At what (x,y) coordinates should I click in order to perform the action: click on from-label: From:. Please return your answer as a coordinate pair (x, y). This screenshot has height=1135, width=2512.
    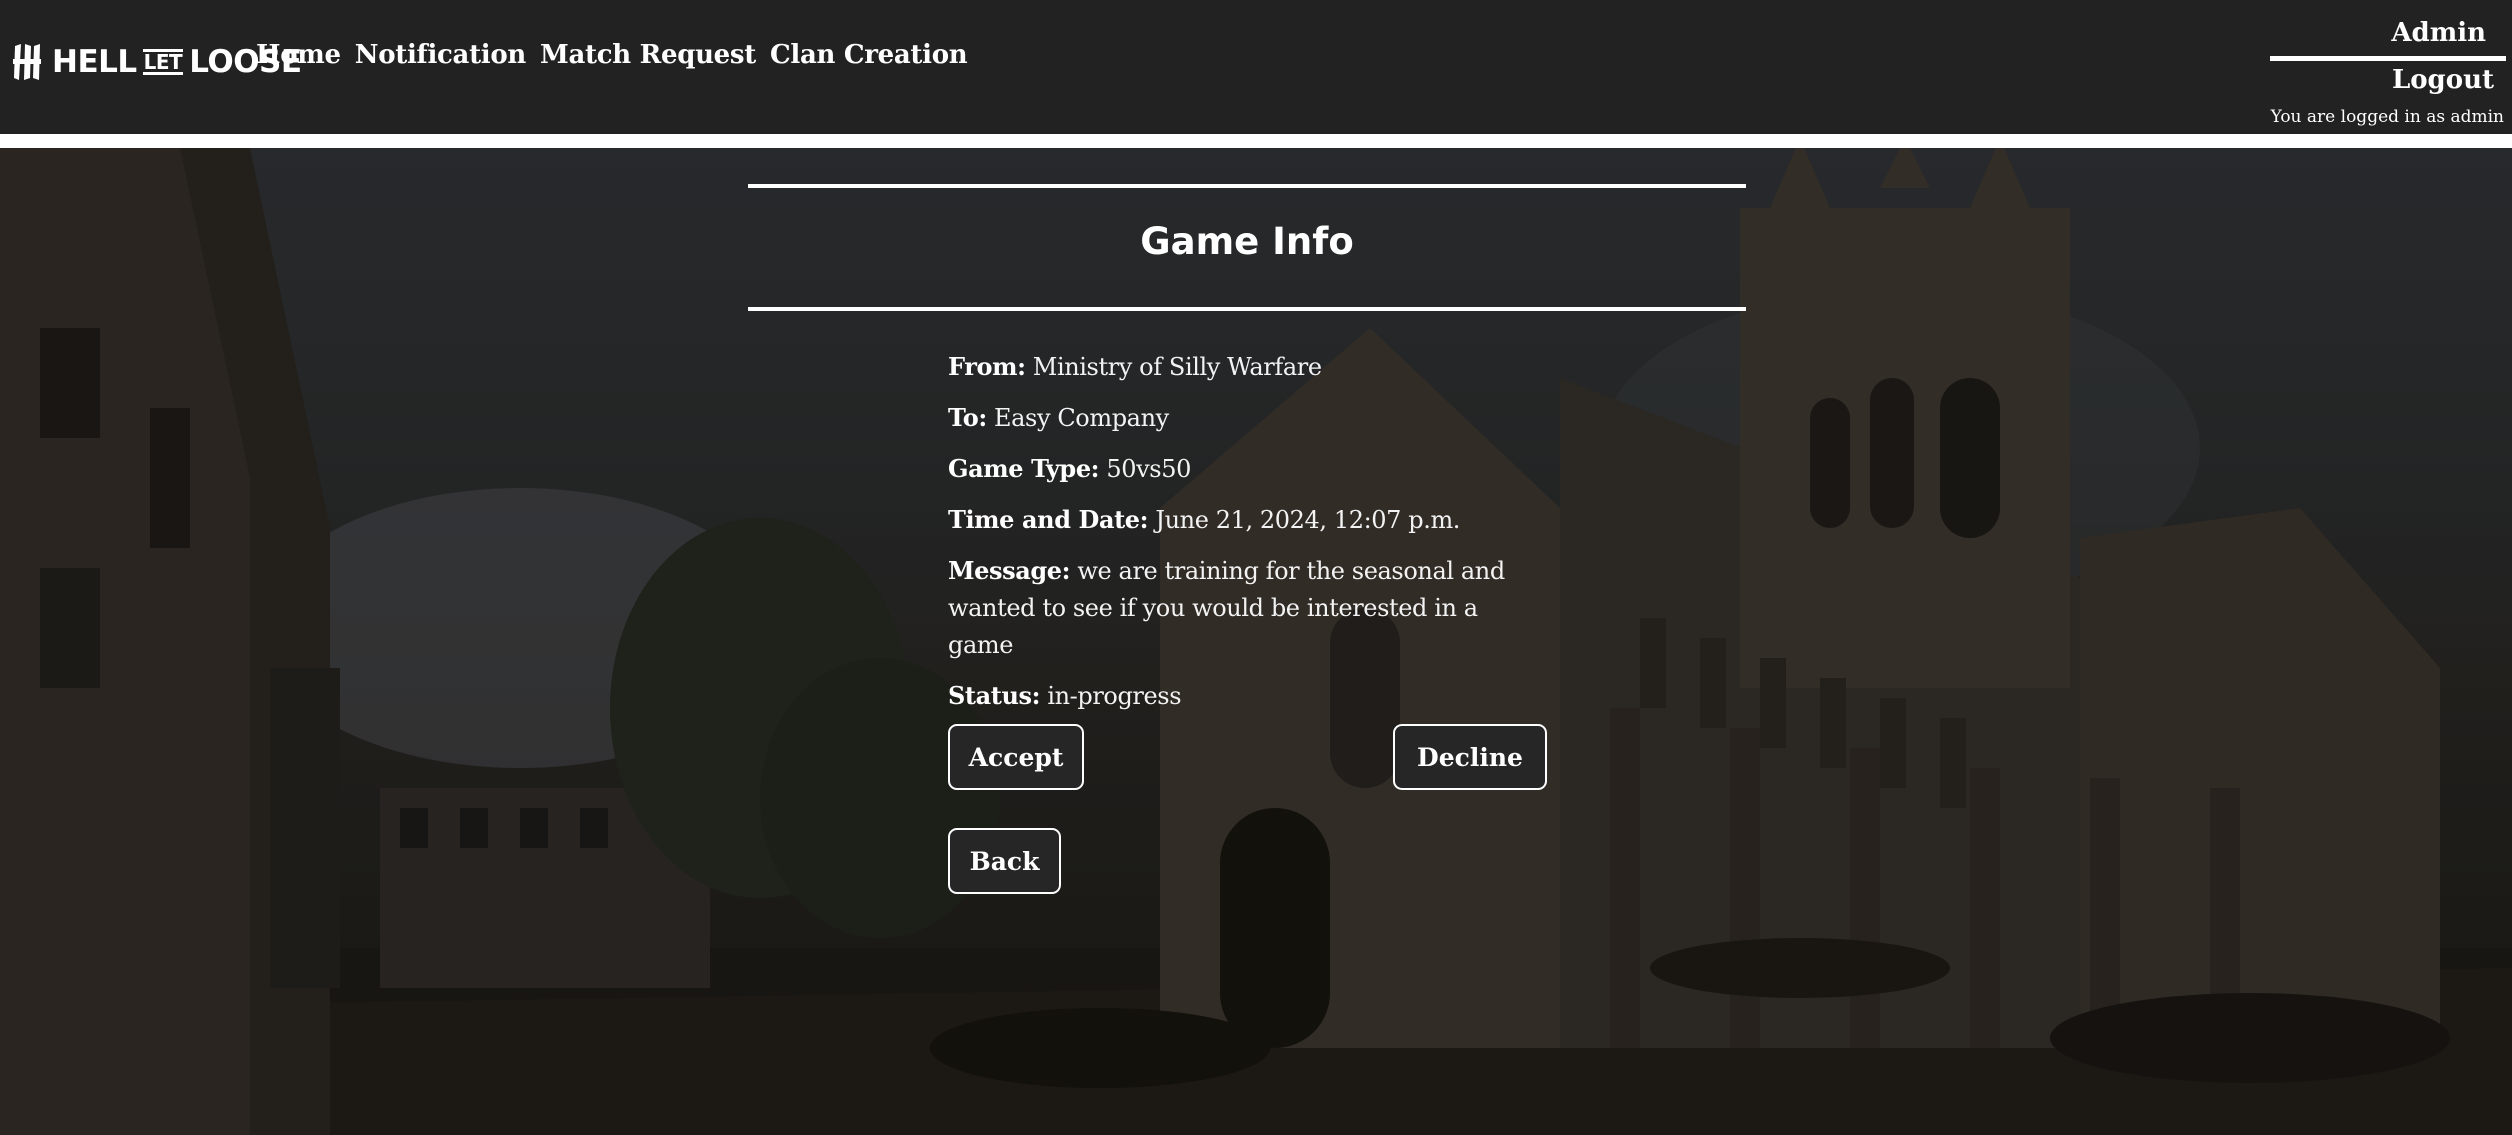
    Looking at the image, I should click on (987, 366).